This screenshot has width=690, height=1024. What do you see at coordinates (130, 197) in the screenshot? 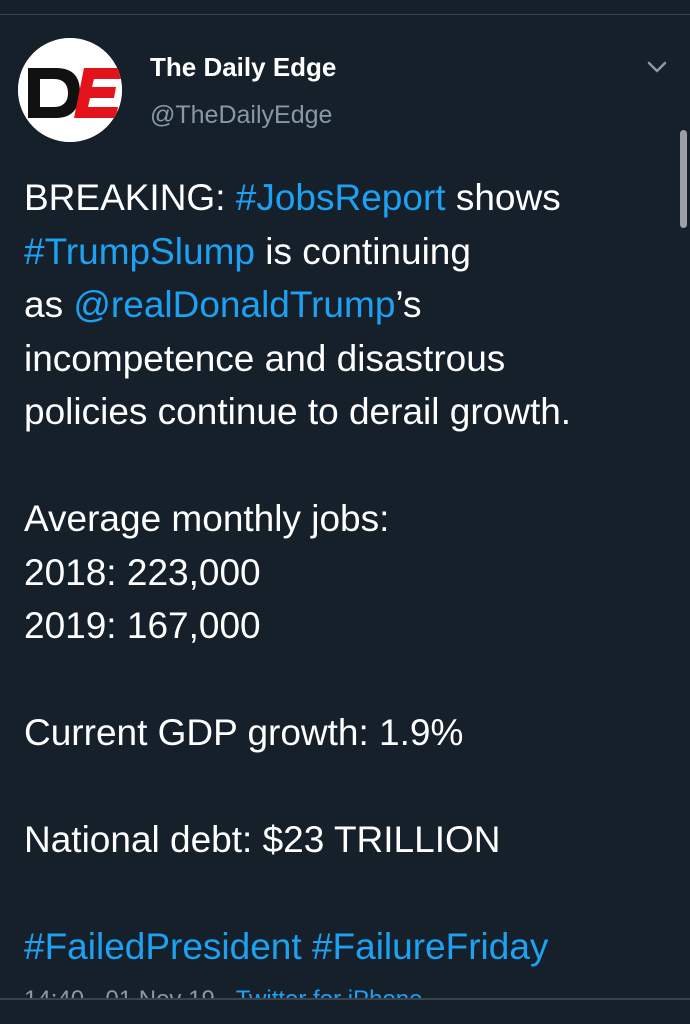
I see `tweet-text-segment: BREAKING:` at bounding box center [130, 197].